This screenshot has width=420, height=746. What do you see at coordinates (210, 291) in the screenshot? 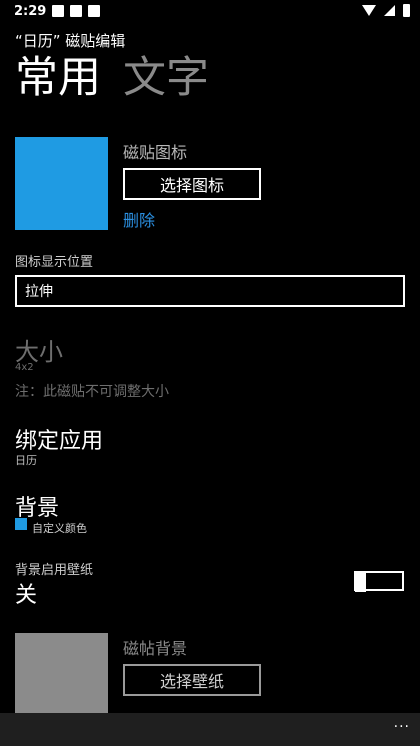
I see `icon-position-select: 拉伸` at bounding box center [210, 291].